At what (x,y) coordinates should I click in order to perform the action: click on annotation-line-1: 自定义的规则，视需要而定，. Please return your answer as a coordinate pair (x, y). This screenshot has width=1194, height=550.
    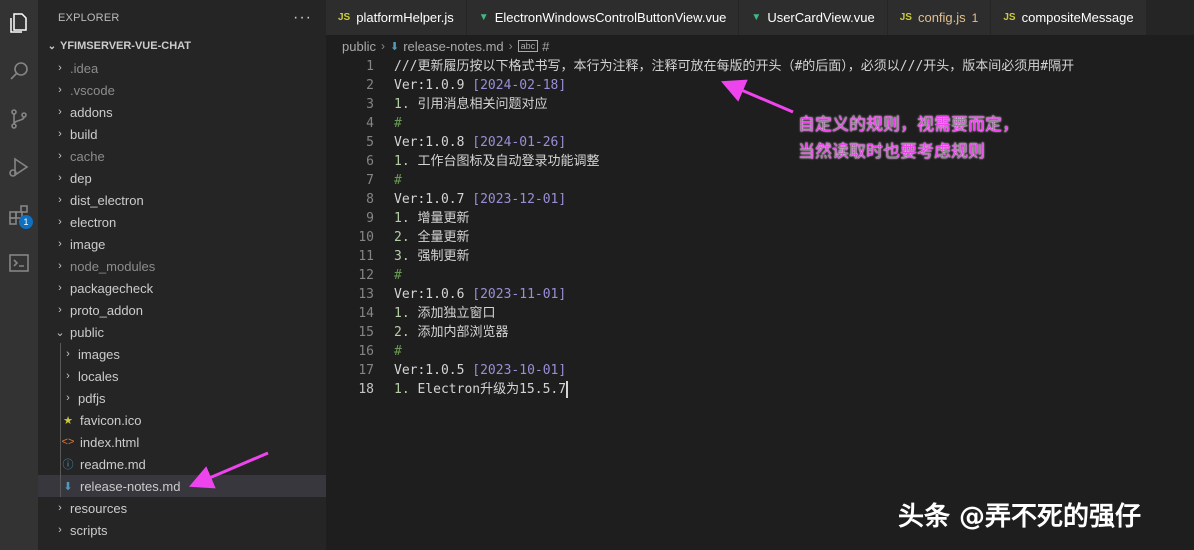
    Looking at the image, I should click on (908, 125).